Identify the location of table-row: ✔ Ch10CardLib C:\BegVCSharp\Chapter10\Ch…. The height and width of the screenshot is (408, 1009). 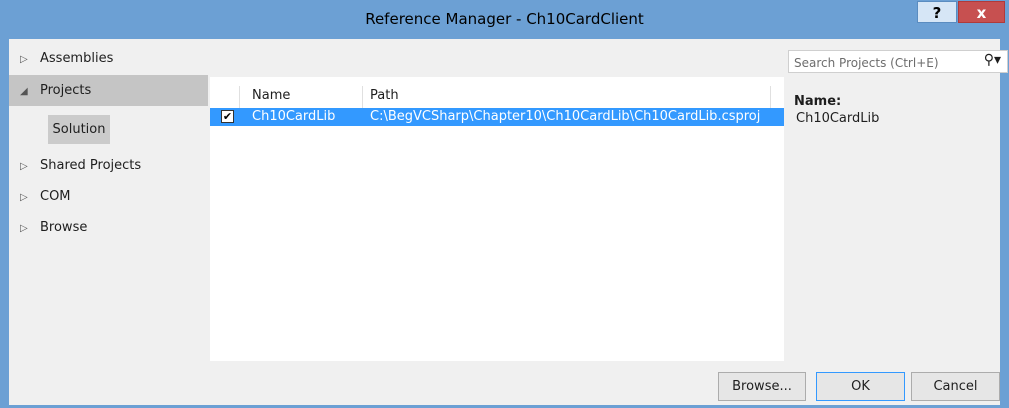
(497, 117).